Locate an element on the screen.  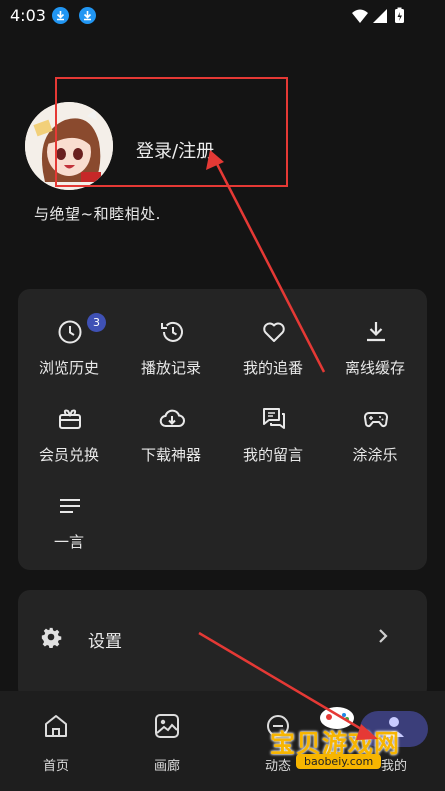
home-icon is located at coordinates (56, 726).